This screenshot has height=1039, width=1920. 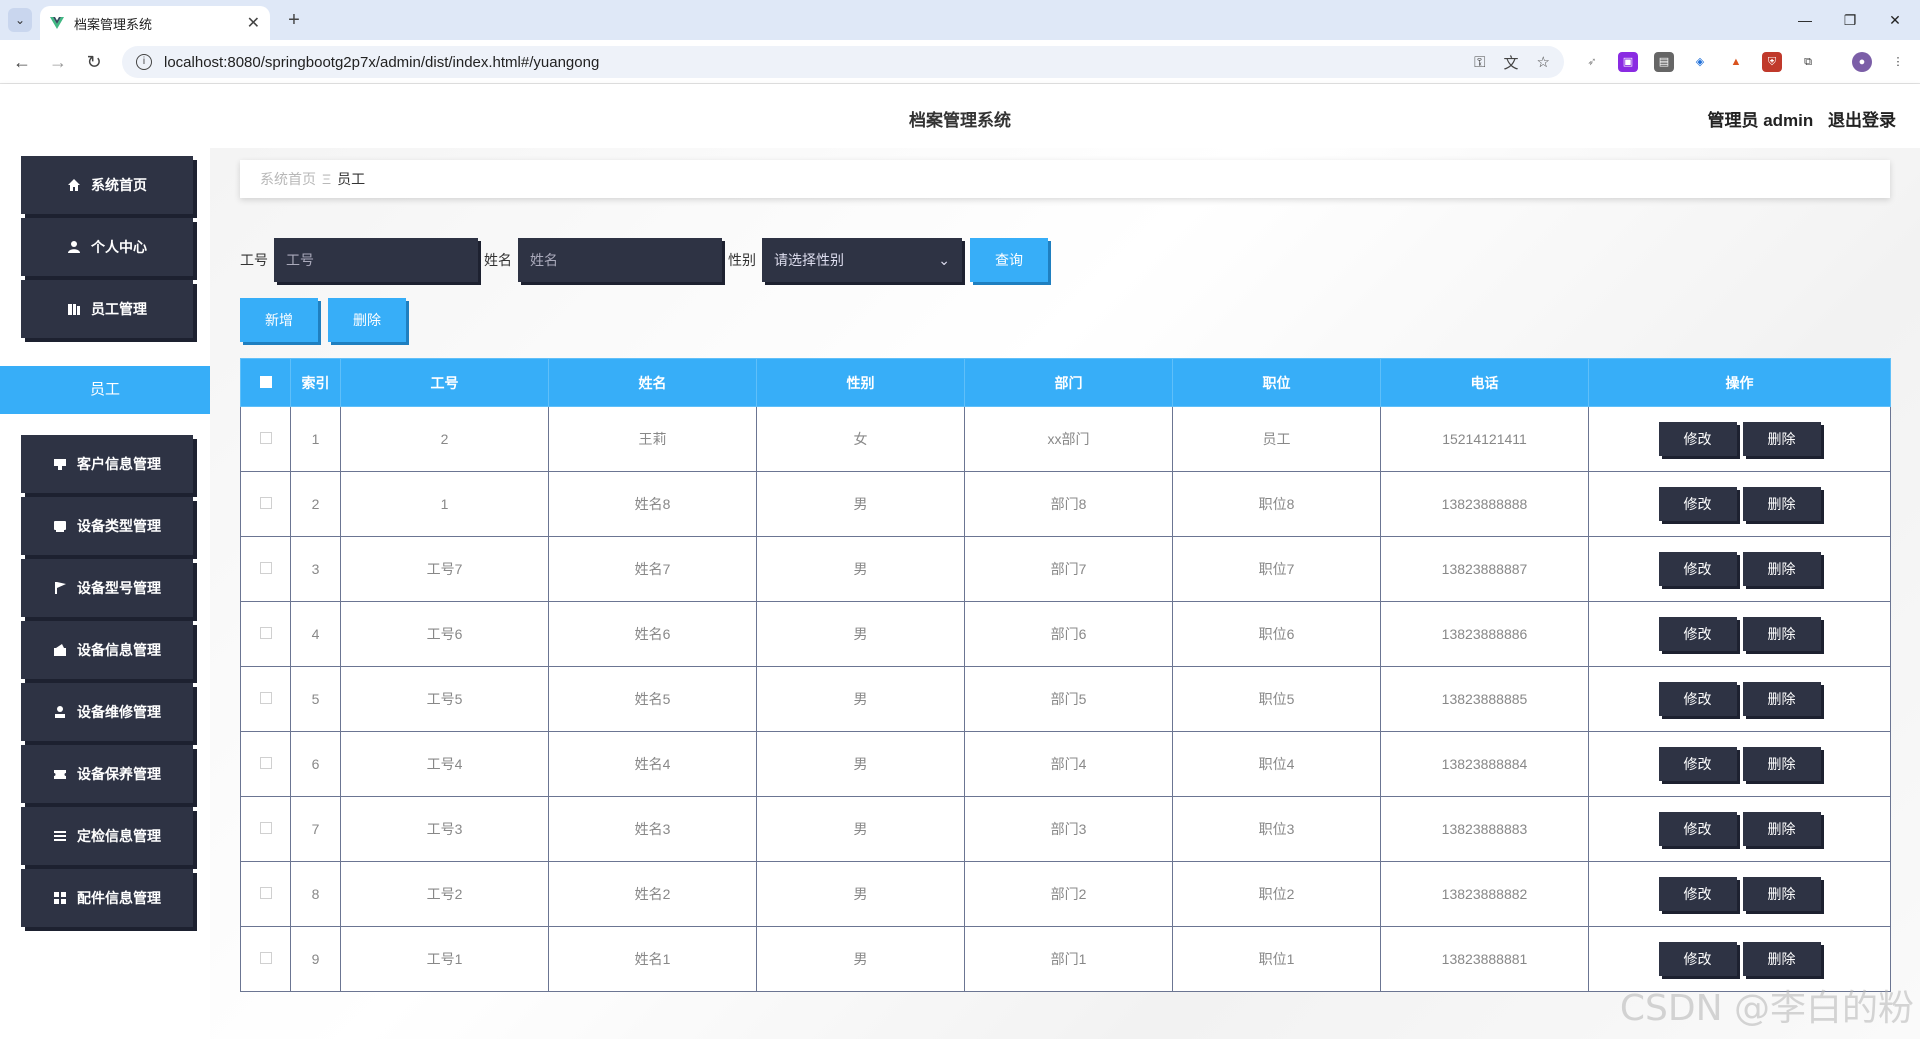 What do you see at coordinates (376, 260) in the screenshot?
I see `gonghao-input: 工号` at bounding box center [376, 260].